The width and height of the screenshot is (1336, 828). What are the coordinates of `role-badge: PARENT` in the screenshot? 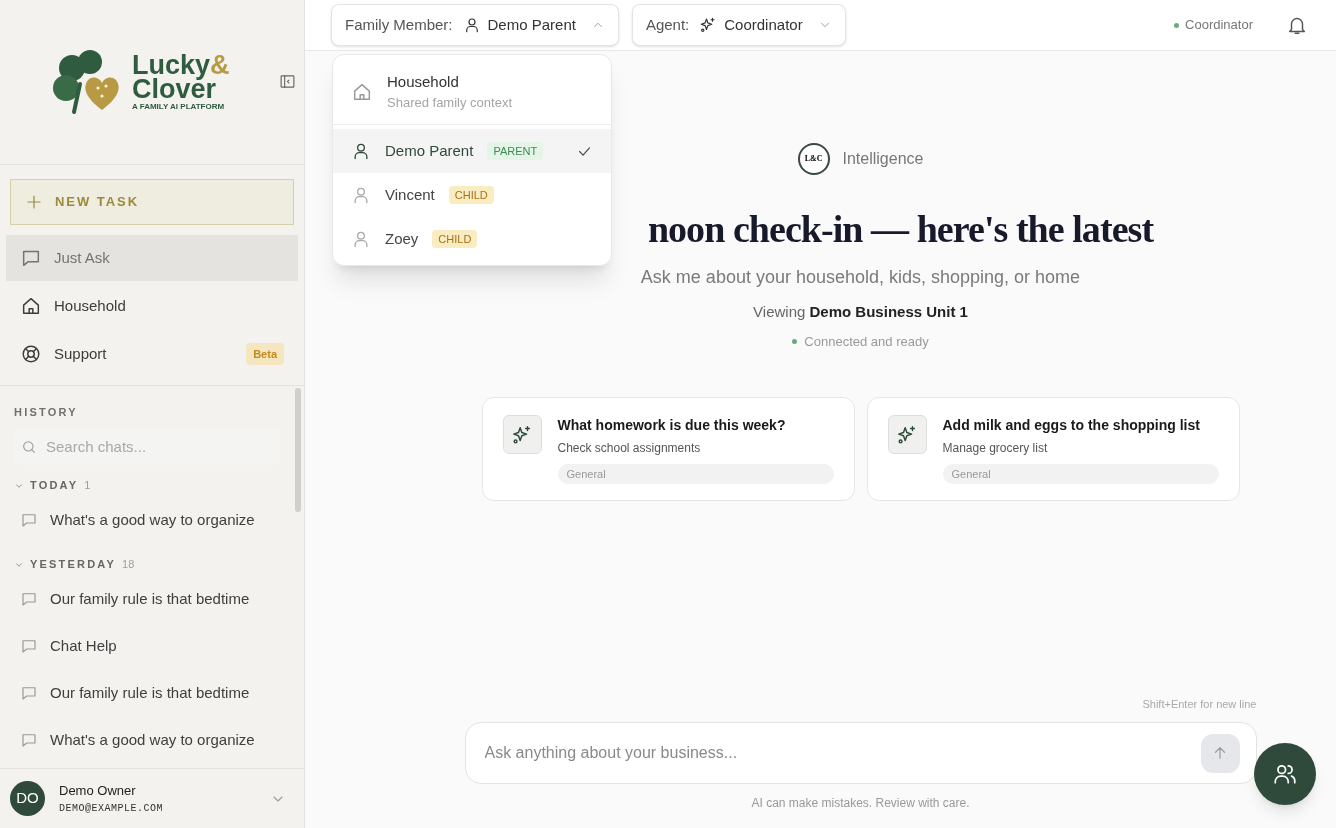 It's located at (515, 151).